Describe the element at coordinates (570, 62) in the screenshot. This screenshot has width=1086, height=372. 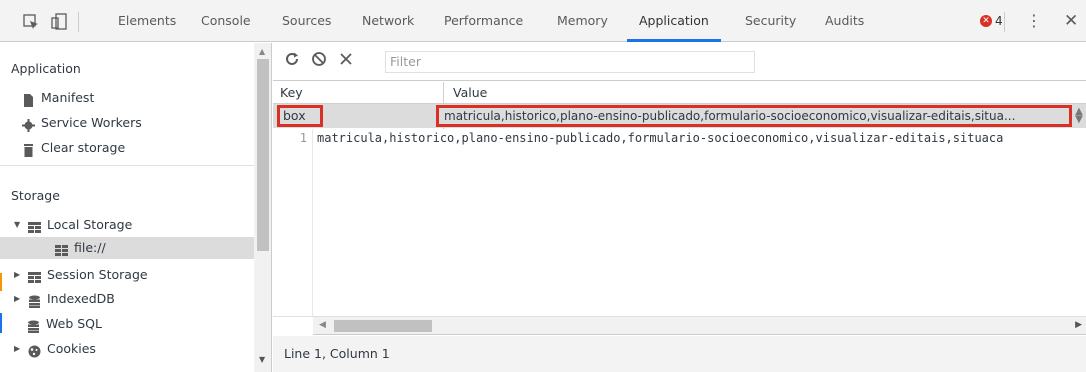
I see `filter-input: Filter` at that location.